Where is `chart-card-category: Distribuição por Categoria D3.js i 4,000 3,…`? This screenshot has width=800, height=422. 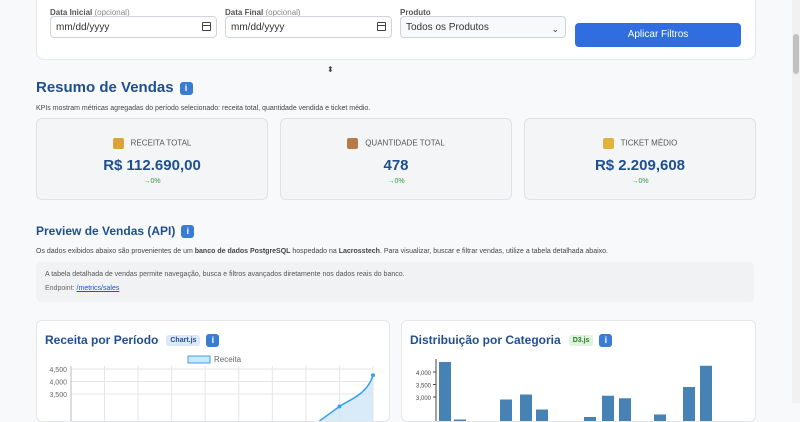
chart-card-category: Distribuição por Categoria D3.js i 4,000 3,… is located at coordinates (578, 371).